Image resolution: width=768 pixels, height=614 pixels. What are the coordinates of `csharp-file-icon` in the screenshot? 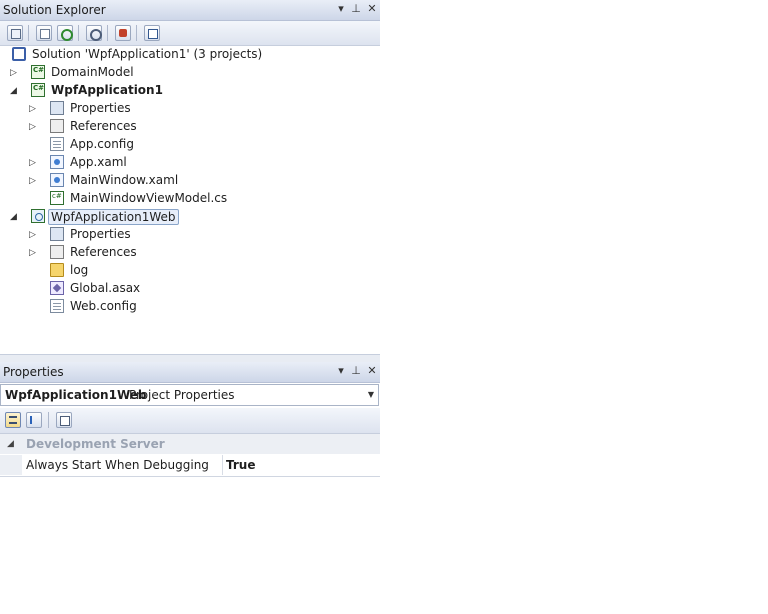 It's located at (57, 198).